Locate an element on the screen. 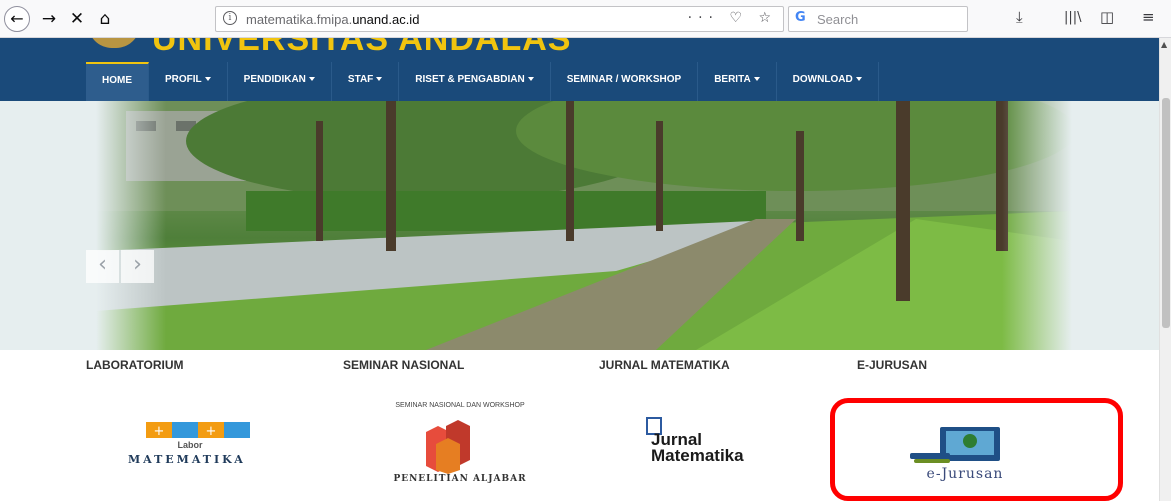 The image size is (1171, 501). menu-item-pendidikan: PENDIDIKAN is located at coordinates (280, 81).